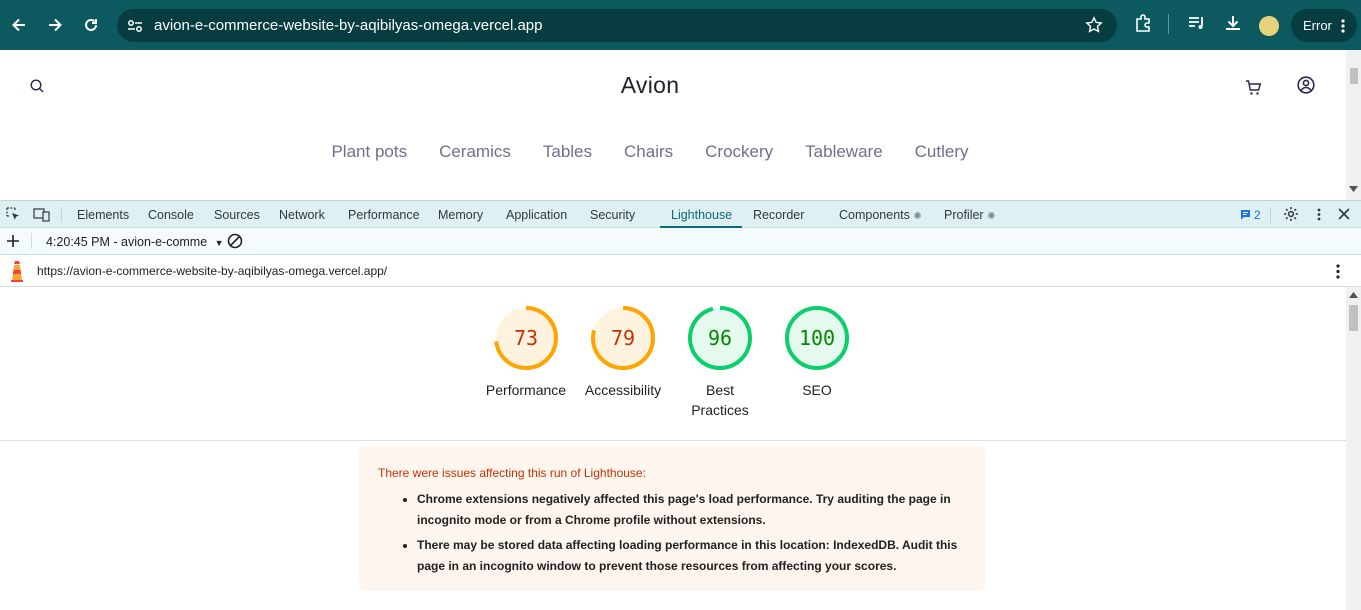  Describe the element at coordinates (127, 242) in the screenshot. I see `report-selector-label: 4:20:45 PM - avion-e-comme` at that location.